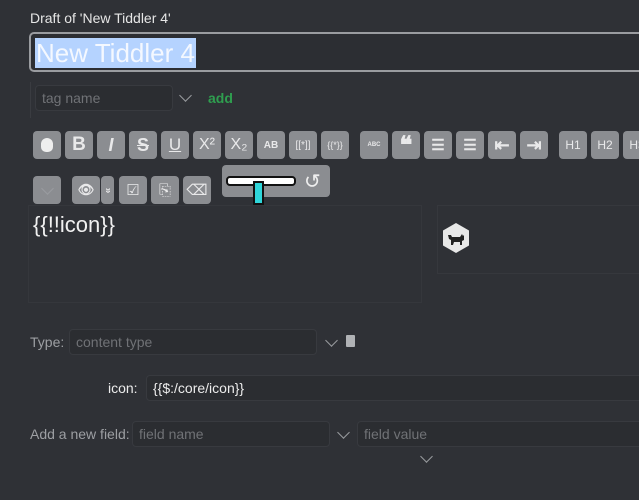  What do you see at coordinates (426, 456) in the screenshot?
I see `field-value-dropdown-chevron-icon` at bounding box center [426, 456].